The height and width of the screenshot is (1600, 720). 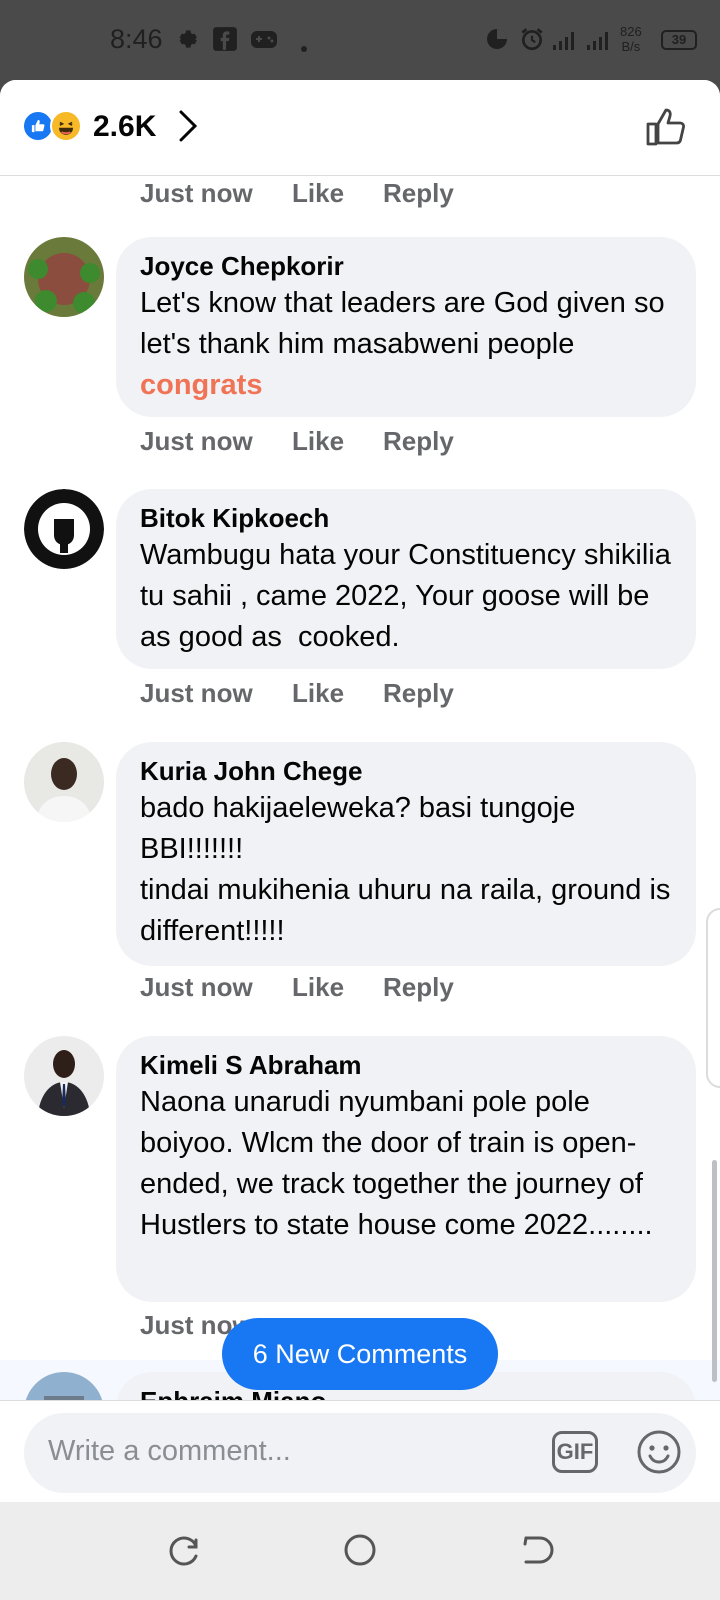 What do you see at coordinates (631, 46) in the screenshot?
I see `network-speed-unit: B/s` at bounding box center [631, 46].